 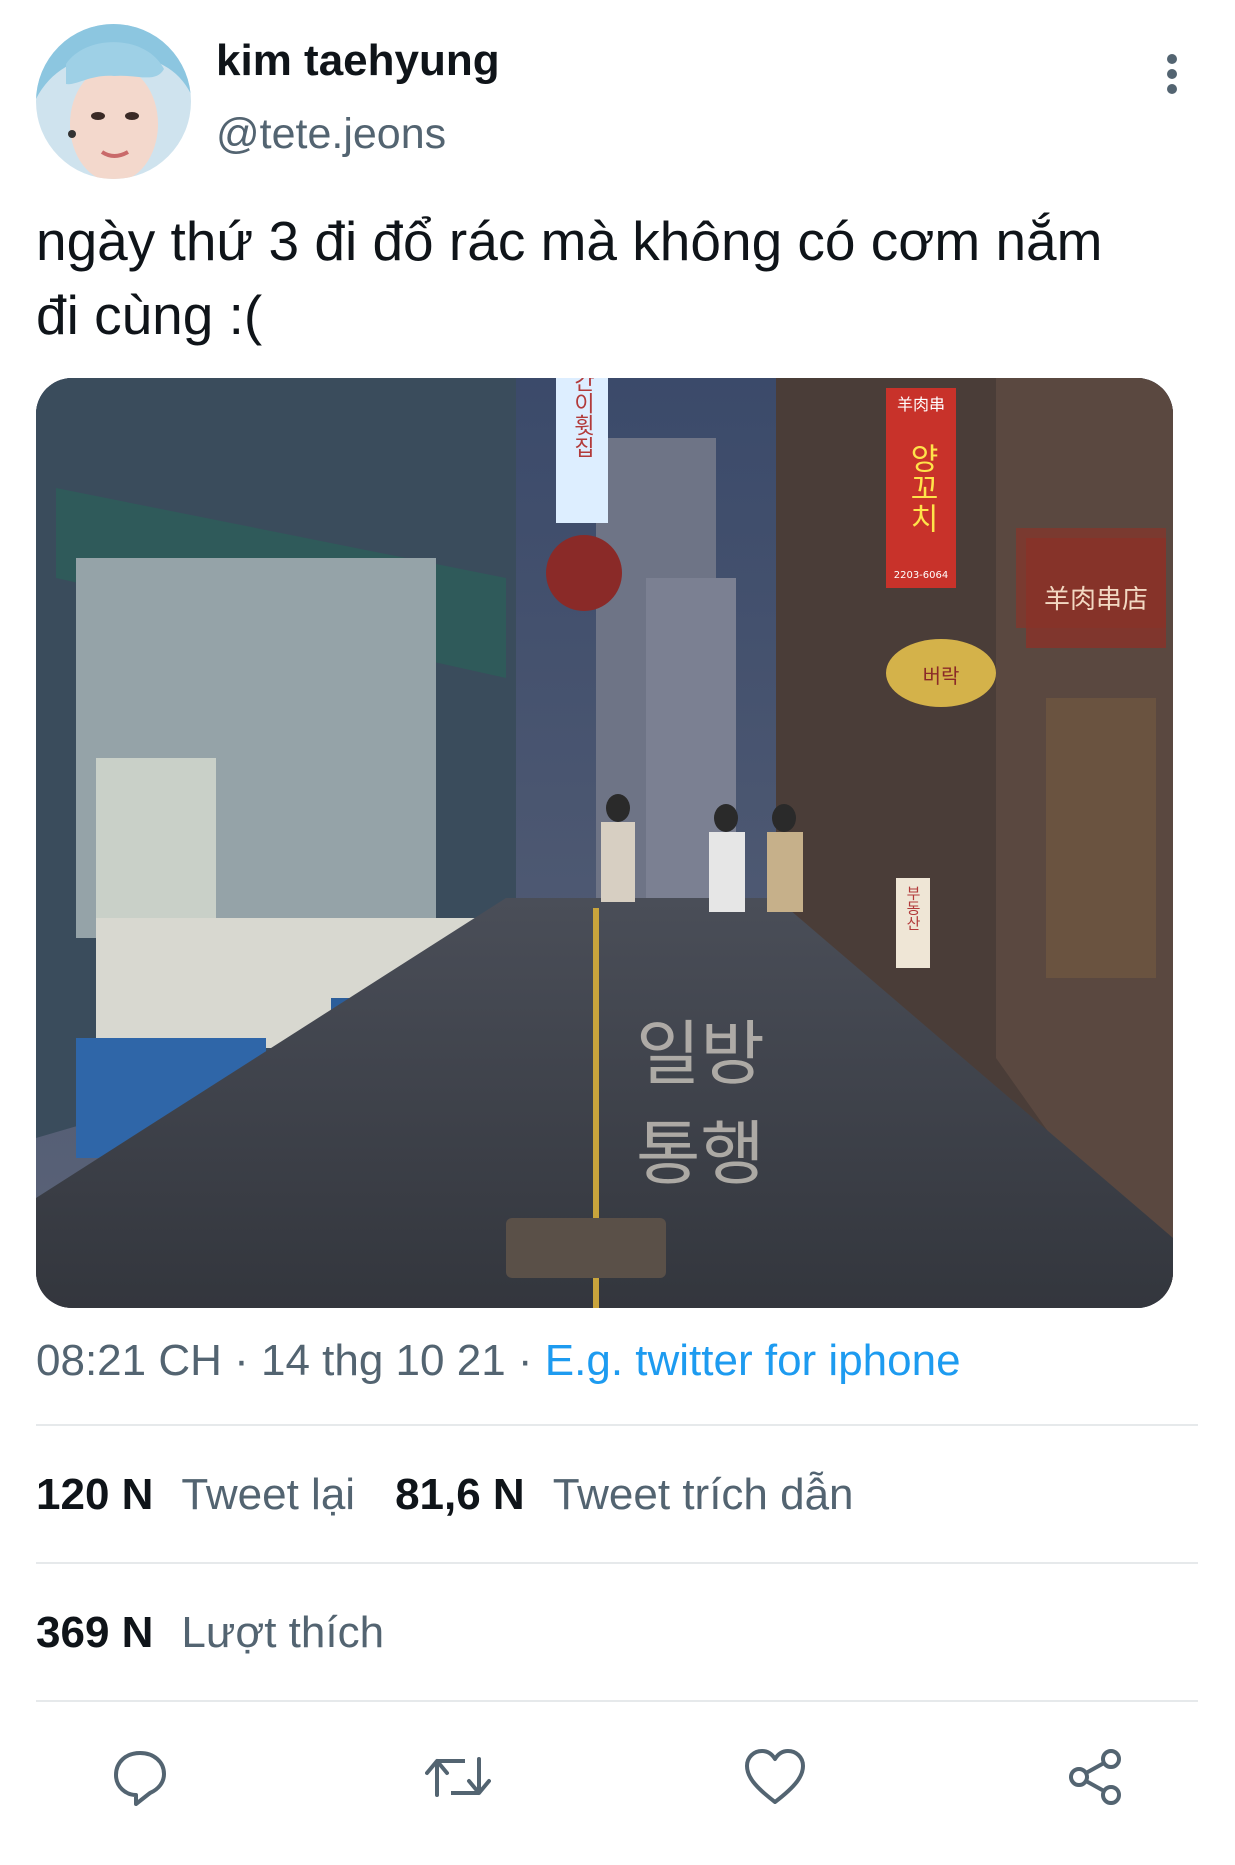 I want to click on tweet-source-link: E.g. twitter for iphone, so click(x=753, y=1360).